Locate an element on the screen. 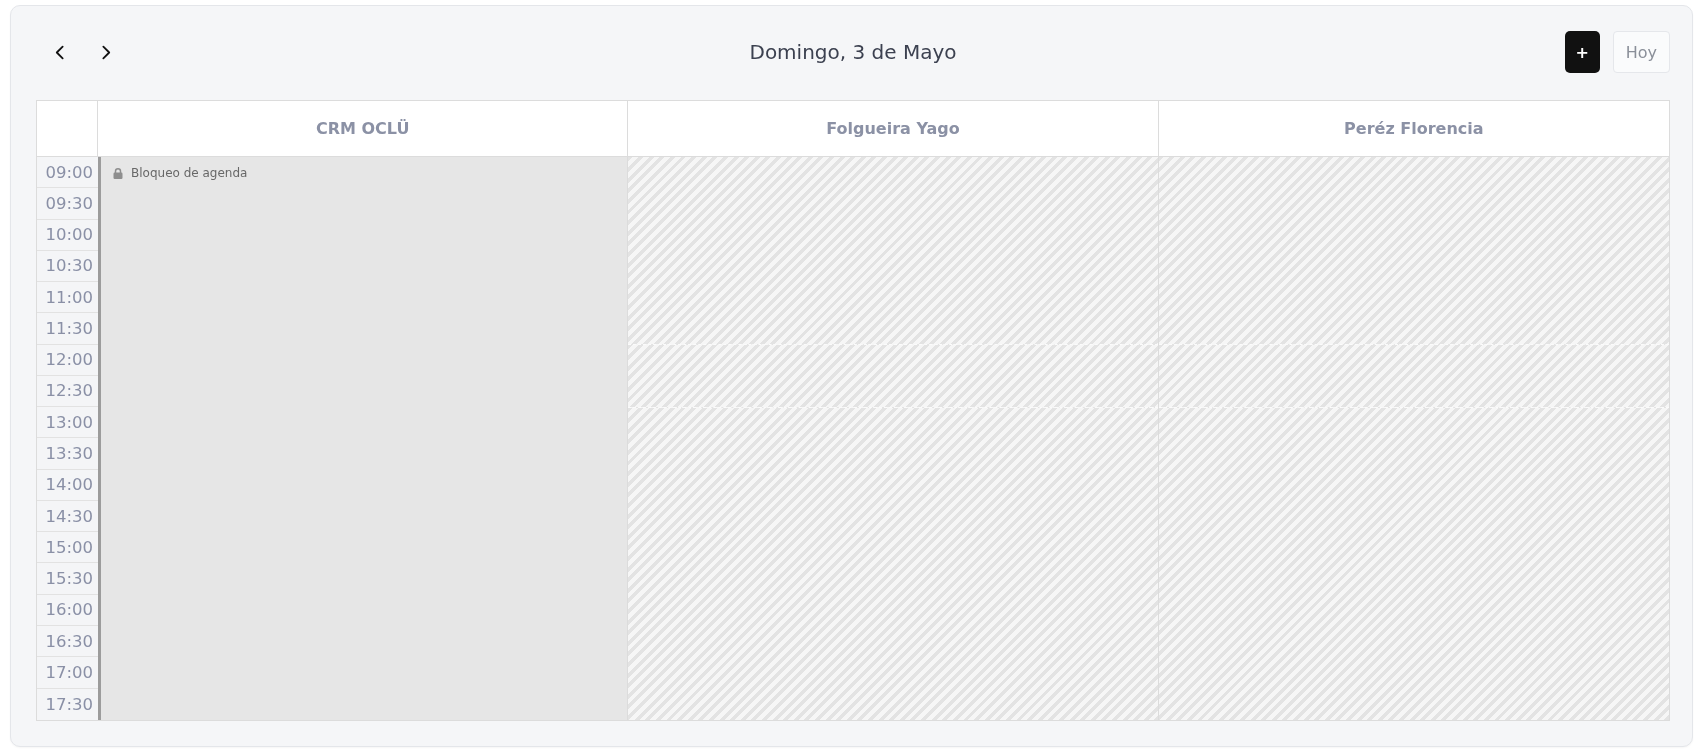 The image size is (1708, 749). column-header: Folgueira Yago is located at coordinates (893, 128).